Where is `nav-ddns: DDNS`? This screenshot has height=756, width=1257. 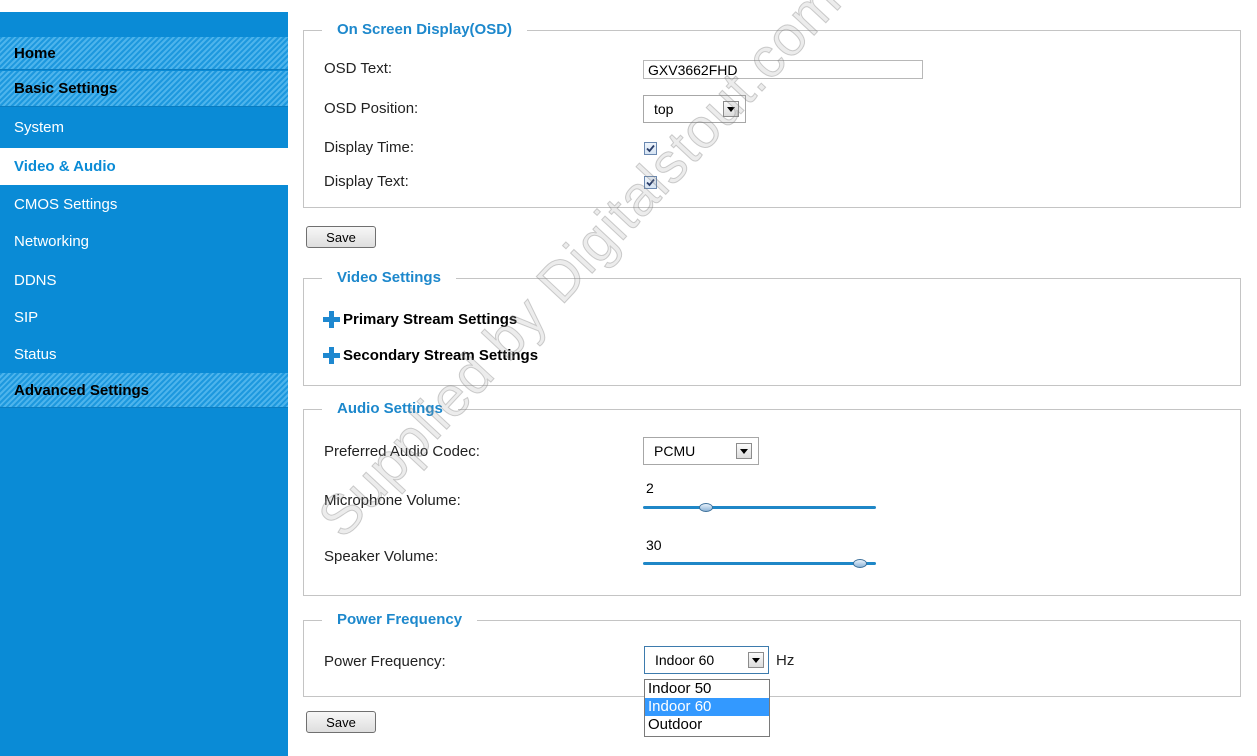 nav-ddns: DDNS is located at coordinates (144, 280).